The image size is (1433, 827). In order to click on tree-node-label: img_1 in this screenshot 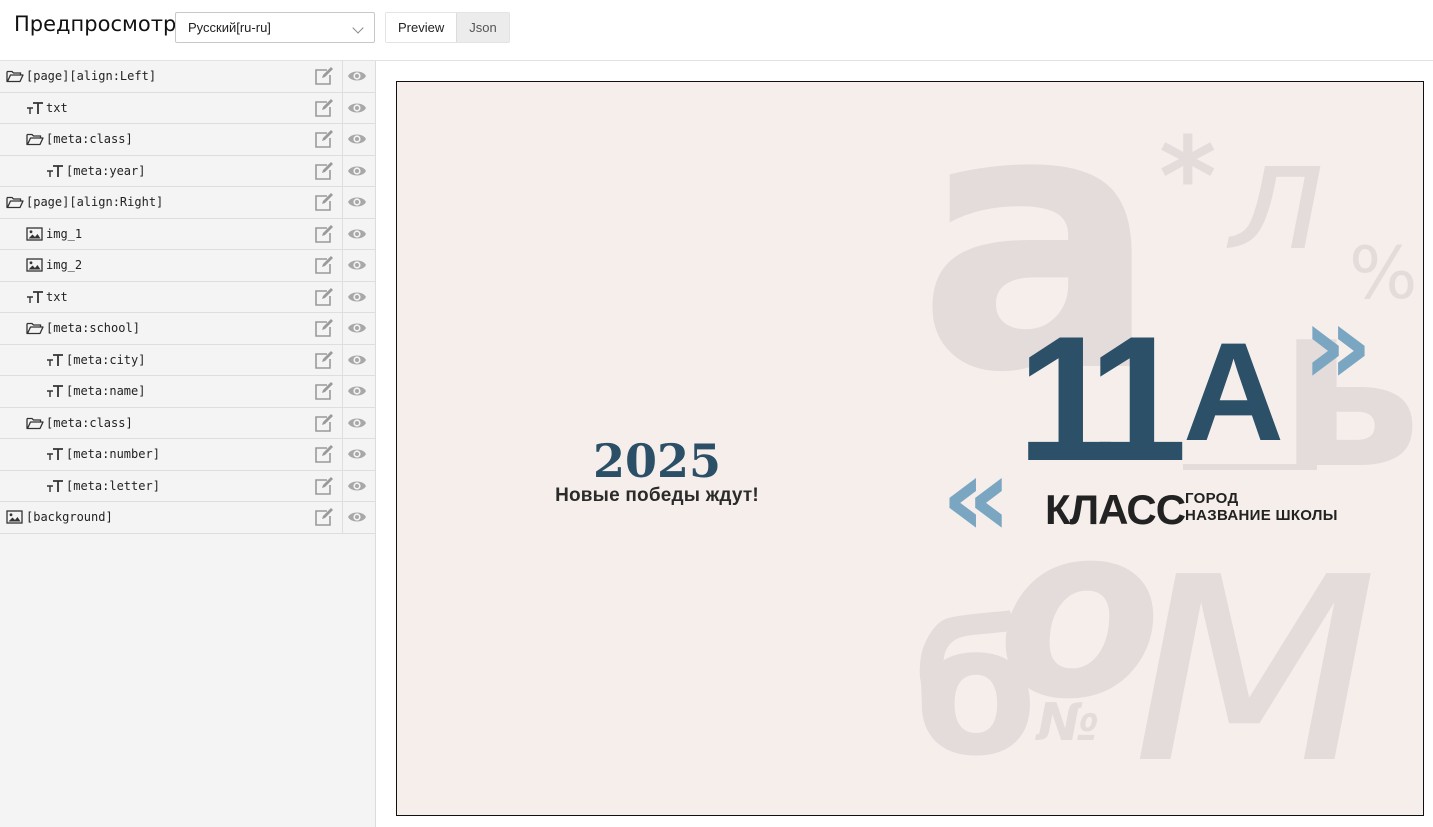, I will do `click(64, 233)`.